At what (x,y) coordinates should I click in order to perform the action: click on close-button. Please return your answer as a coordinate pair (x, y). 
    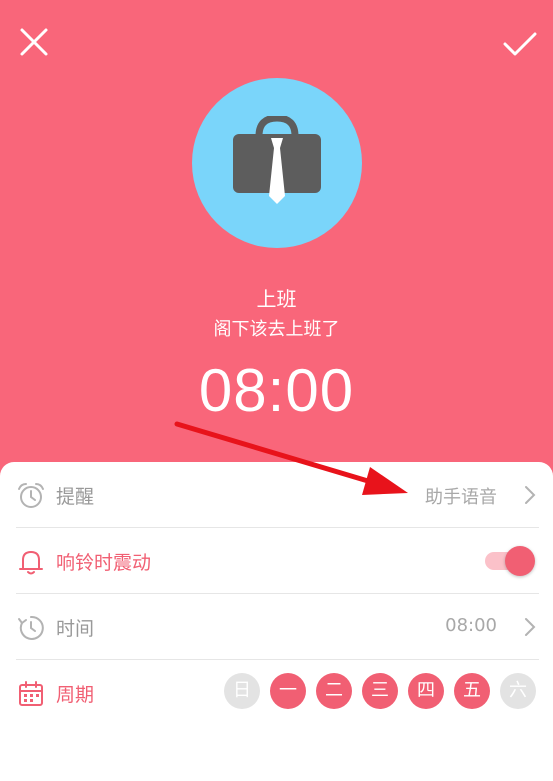
    Looking at the image, I should click on (34, 42).